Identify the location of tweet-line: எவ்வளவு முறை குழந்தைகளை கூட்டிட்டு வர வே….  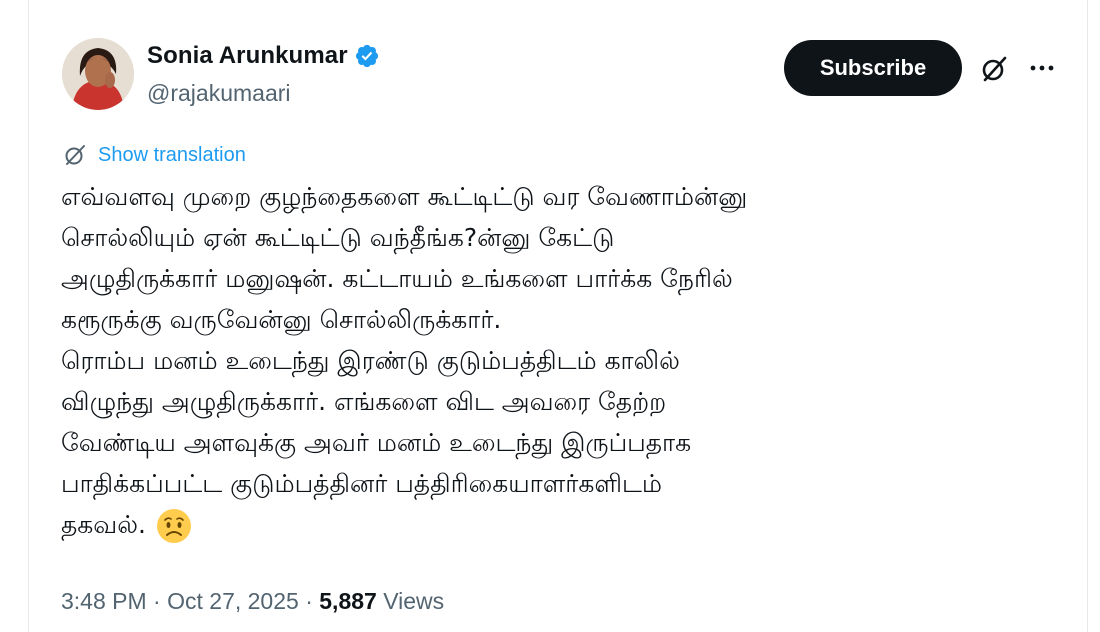
(404, 196).